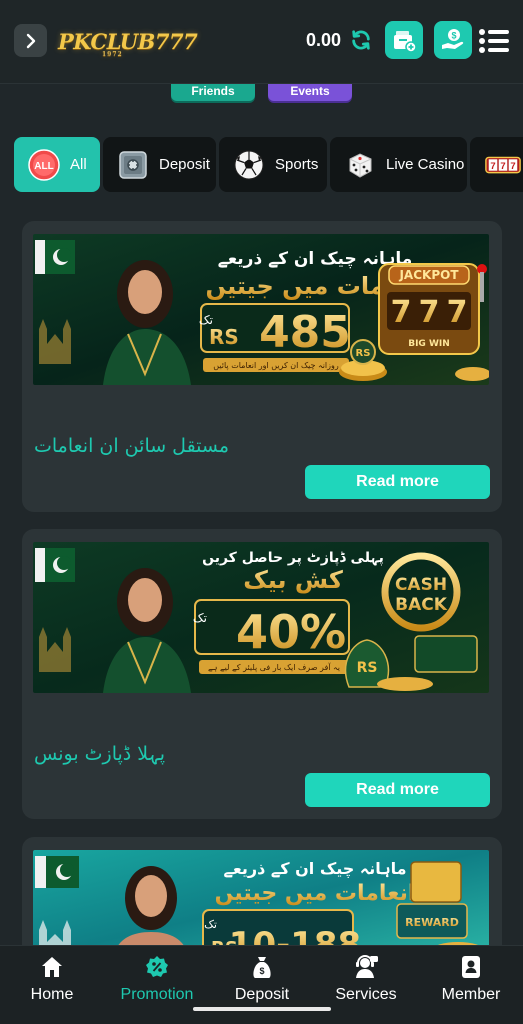 This screenshot has height=1024, width=523. What do you see at coordinates (78, 164) in the screenshot?
I see `category-label: All` at bounding box center [78, 164].